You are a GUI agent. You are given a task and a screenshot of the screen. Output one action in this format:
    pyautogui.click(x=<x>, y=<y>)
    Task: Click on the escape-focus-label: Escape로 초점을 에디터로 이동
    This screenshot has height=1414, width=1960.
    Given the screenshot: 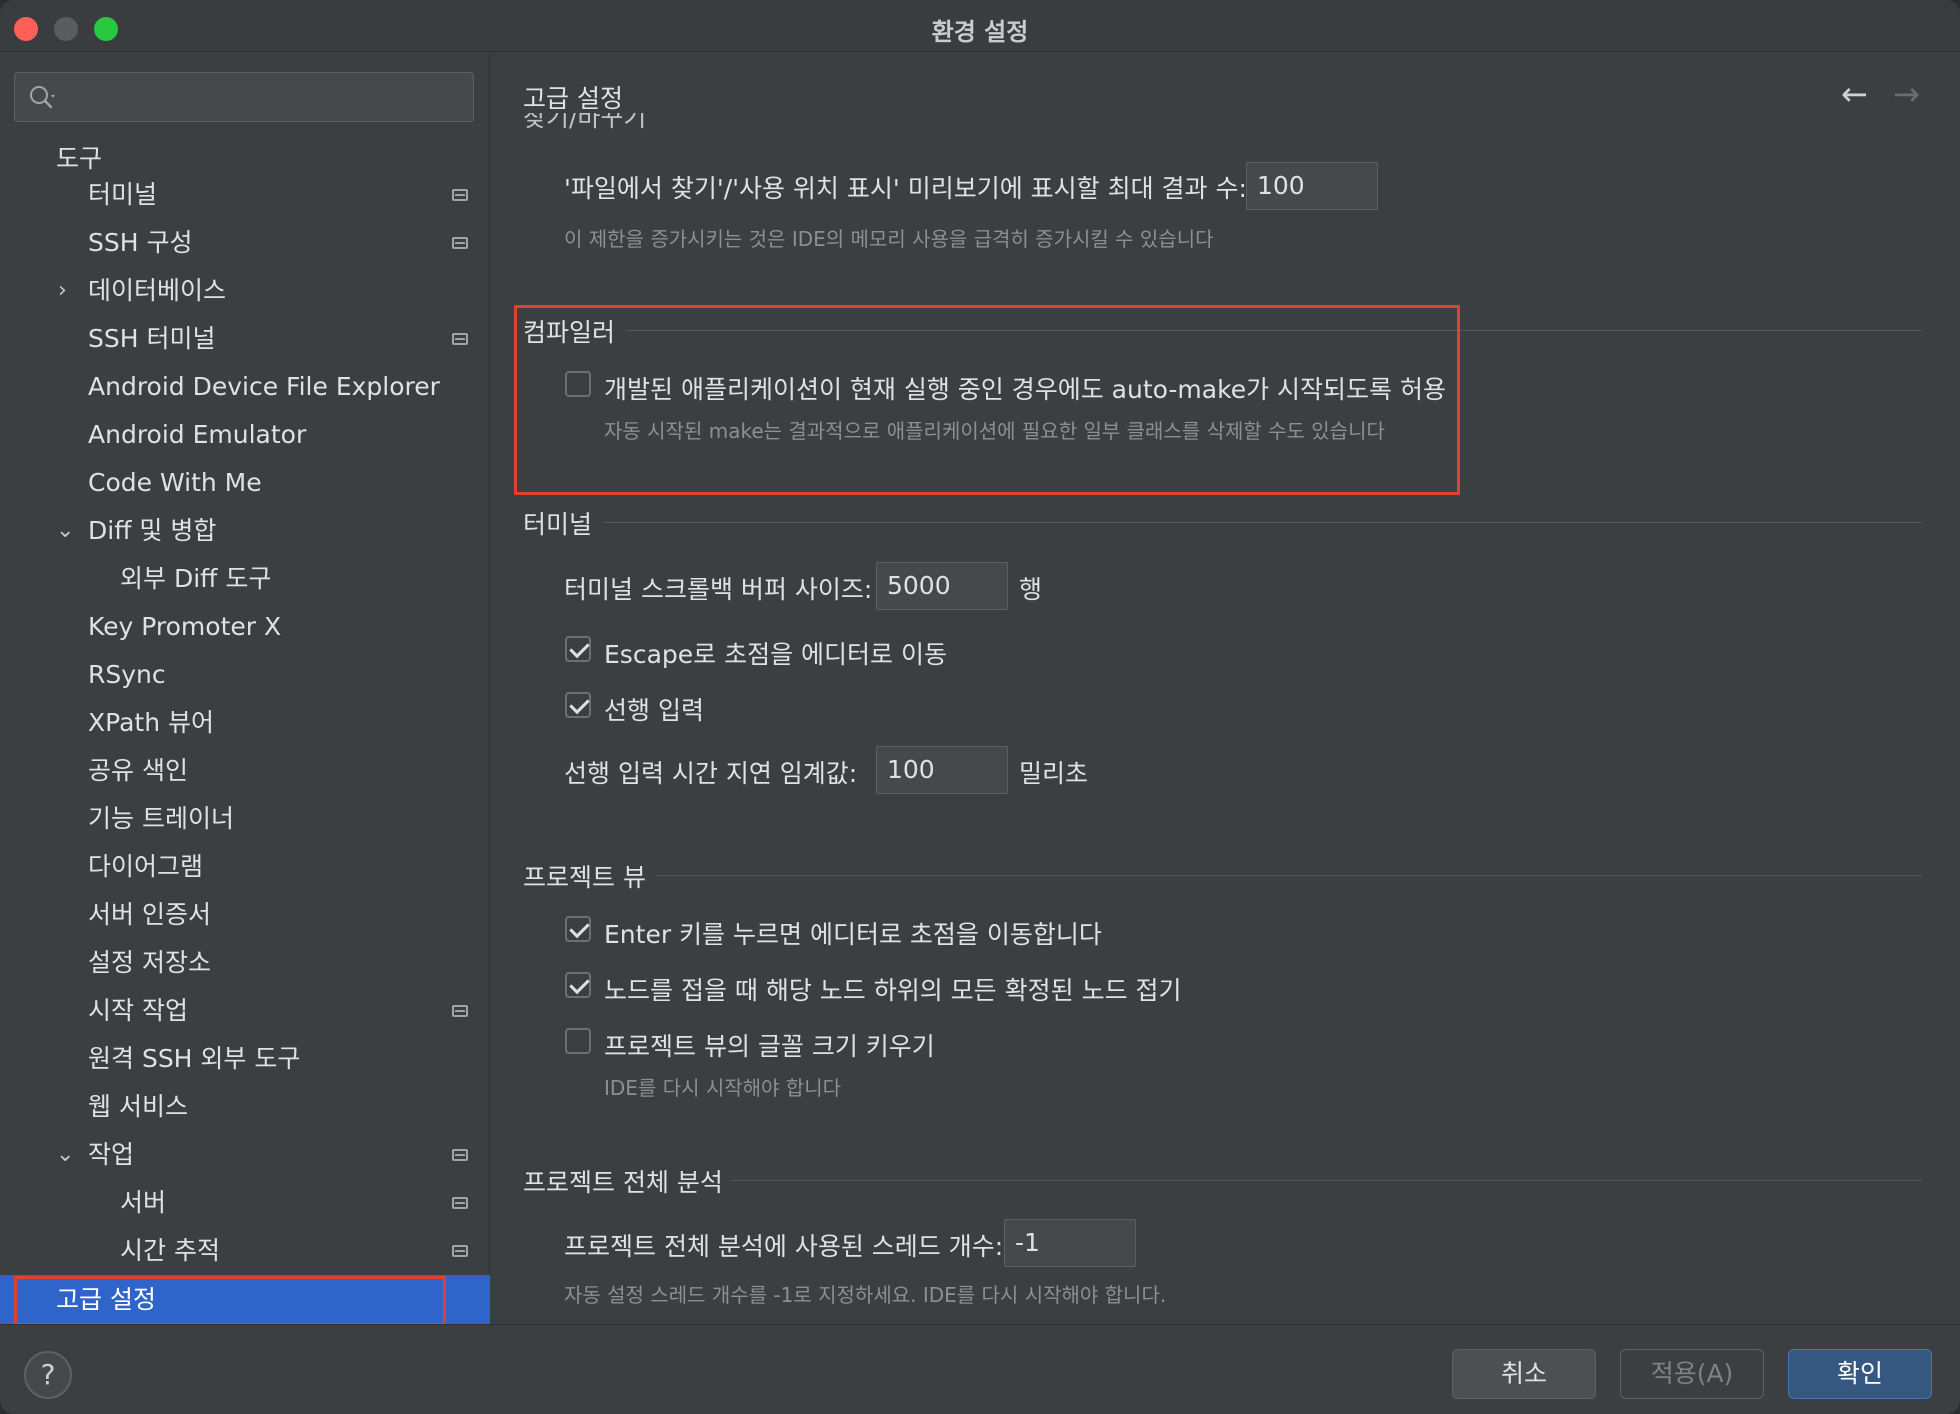 What is the action you would take?
    pyautogui.click(x=775, y=654)
    